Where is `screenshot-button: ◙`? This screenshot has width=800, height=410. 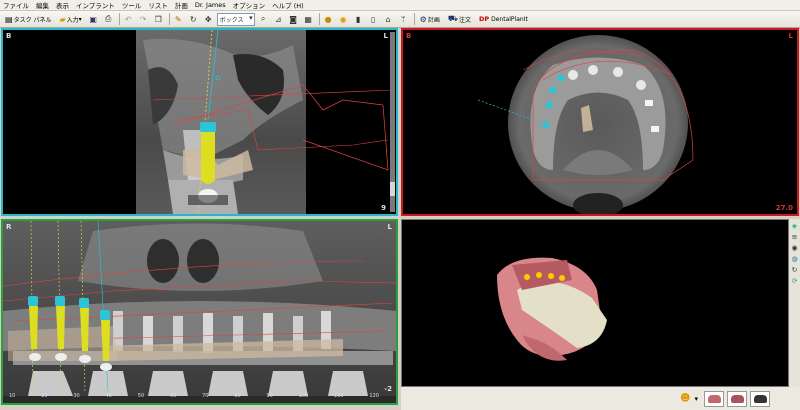 screenshot-button: ◙ is located at coordinates (293, 19).